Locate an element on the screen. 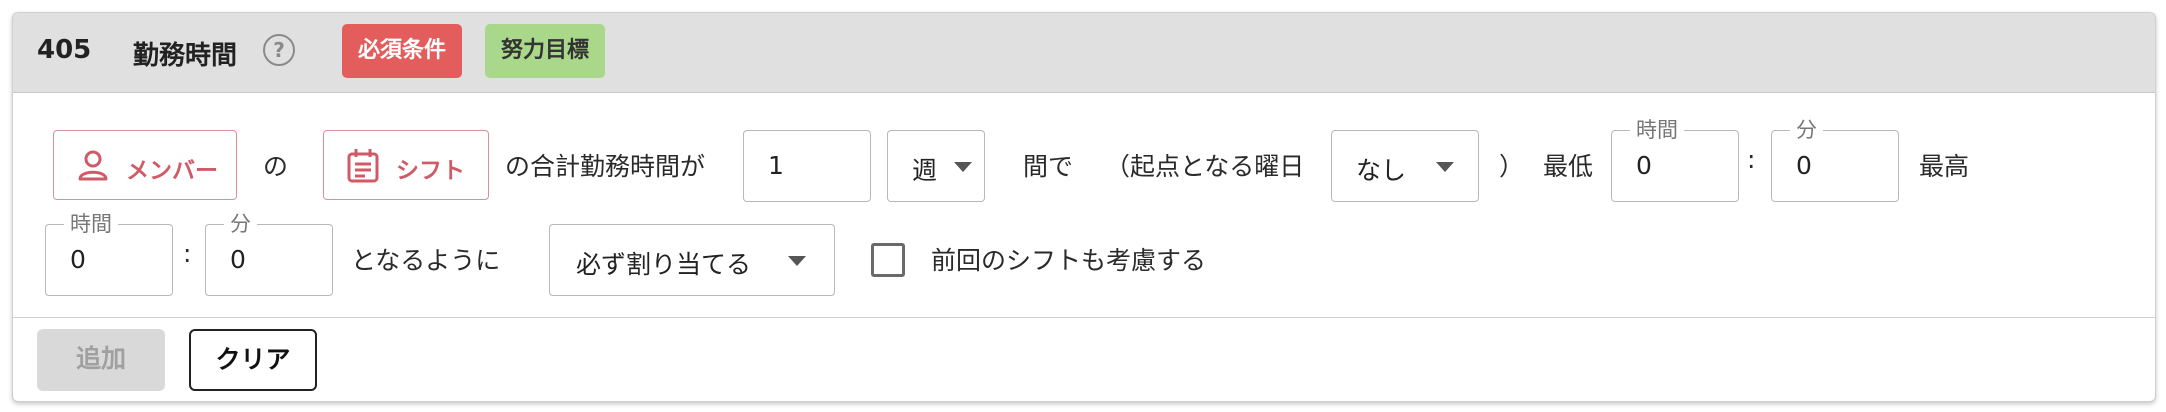 Image resolution: width=2166 pixels, height=412 pixels. add-button: 追加 is located at coordinates (101, 360).